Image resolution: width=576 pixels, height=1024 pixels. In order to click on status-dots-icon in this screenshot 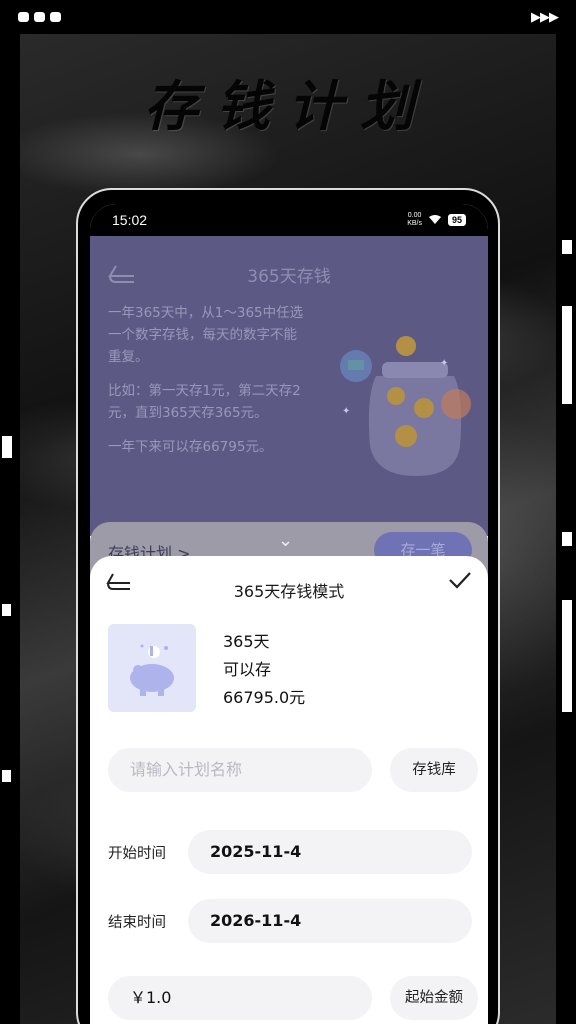, I will do `click(39, 17)`.